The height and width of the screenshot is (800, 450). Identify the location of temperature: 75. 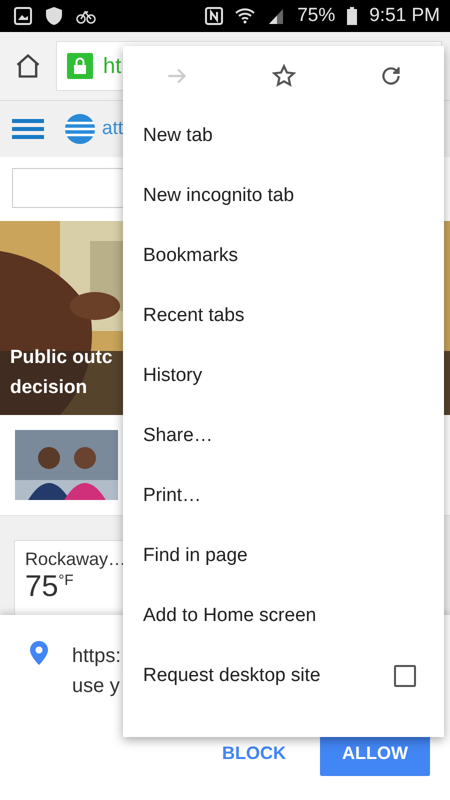
(41, 587).